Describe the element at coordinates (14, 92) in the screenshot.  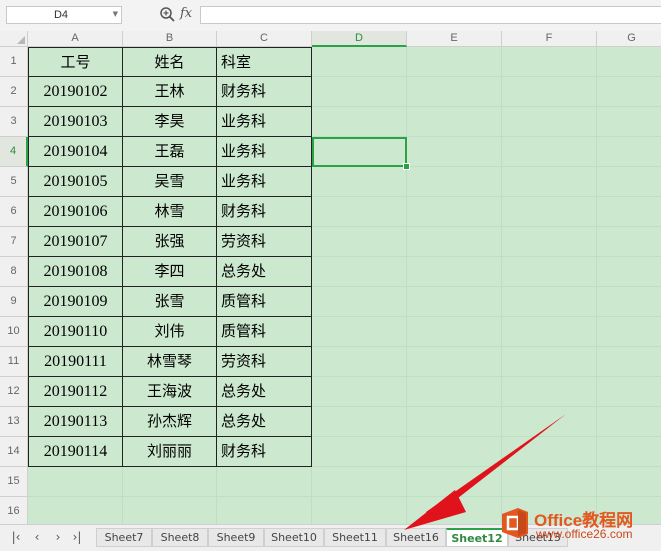
I see `row-header-2: 2` at that location.